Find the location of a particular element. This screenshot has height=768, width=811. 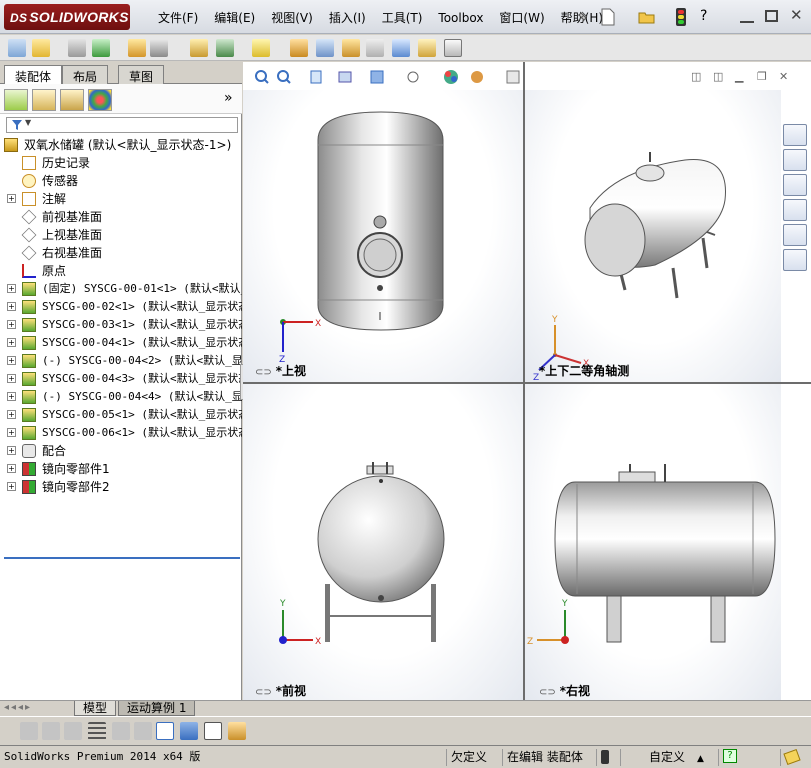

configuration-manager-icon is located at coordinates (72, 100).